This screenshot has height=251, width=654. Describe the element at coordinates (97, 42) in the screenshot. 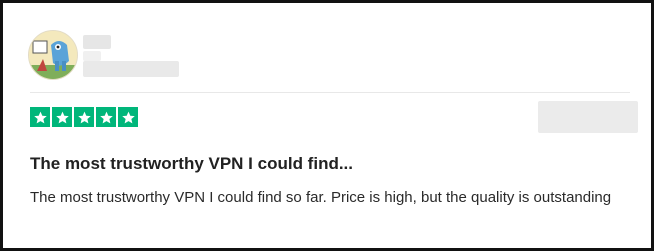

I see `reviewer-name-redacted` at that location.